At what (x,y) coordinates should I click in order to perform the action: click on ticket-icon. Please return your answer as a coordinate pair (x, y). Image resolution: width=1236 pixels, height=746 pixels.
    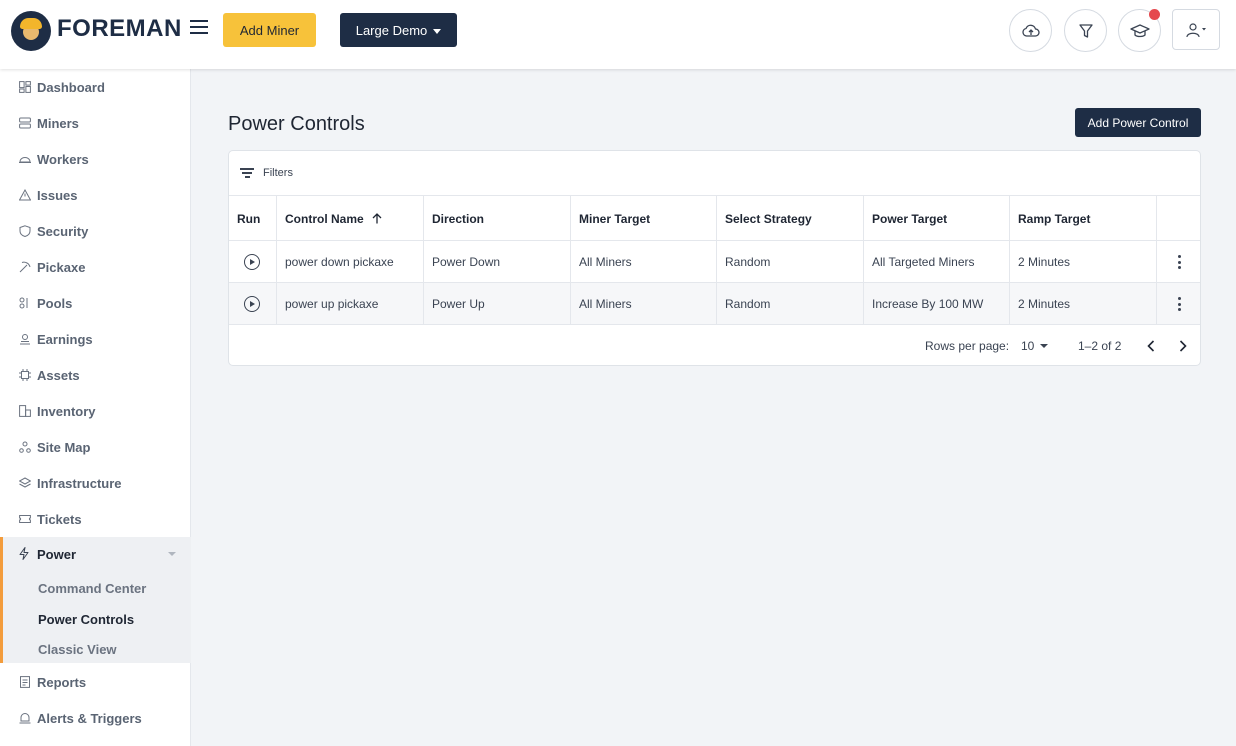
    Looking at the image, I should click on (24, 519).